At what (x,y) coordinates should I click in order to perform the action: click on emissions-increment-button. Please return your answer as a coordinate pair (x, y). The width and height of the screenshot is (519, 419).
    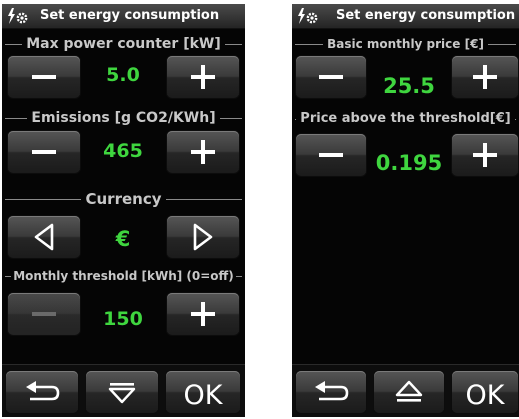
    Looking at the image, I should click on (203, 152).